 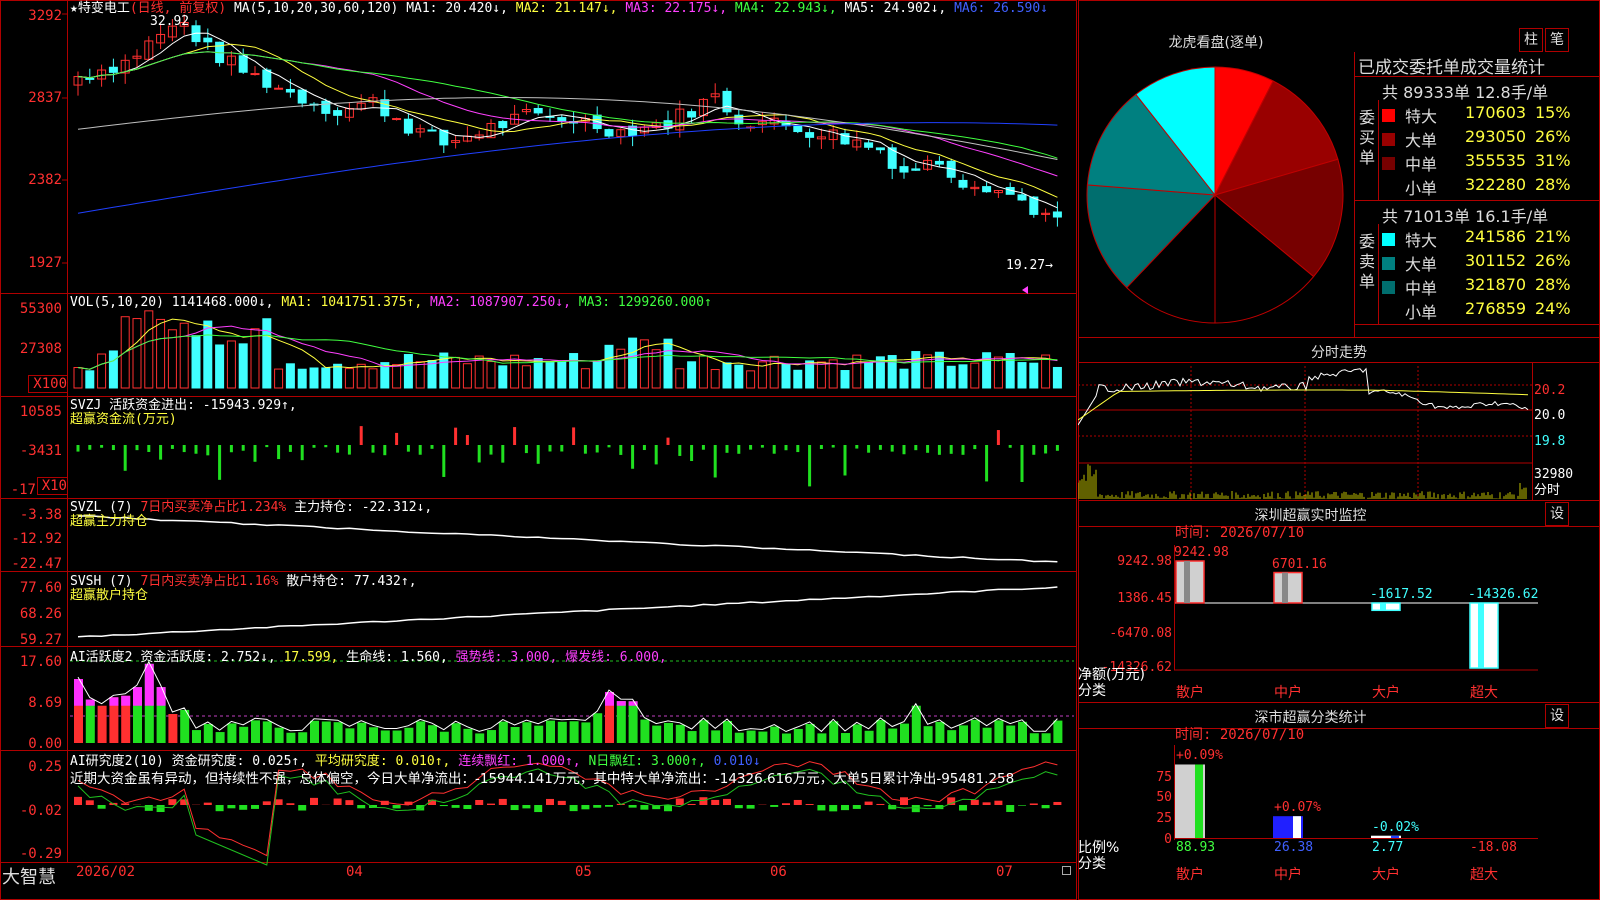 I want to click on bar-mode-button: 柱, so click(x=1531, y=40).